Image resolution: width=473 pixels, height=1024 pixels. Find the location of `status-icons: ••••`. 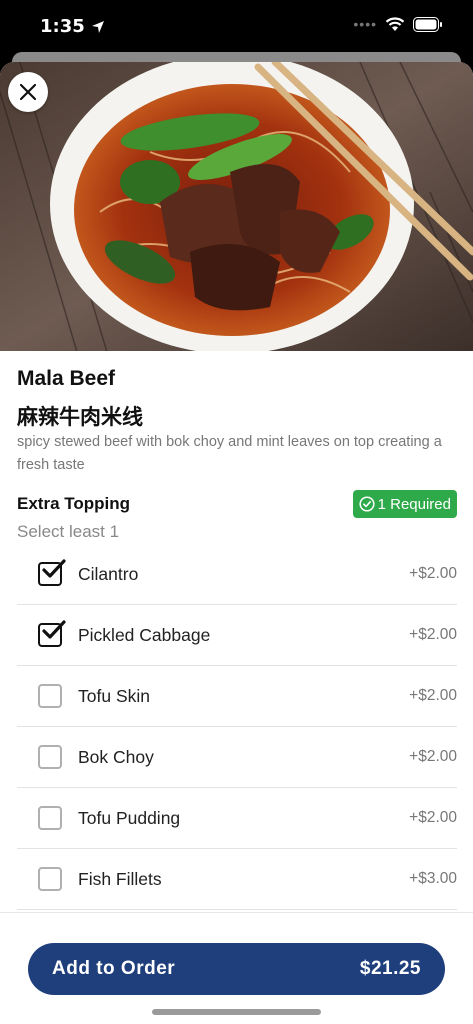

status-icons: •••• is located at coordinates (398, 24).